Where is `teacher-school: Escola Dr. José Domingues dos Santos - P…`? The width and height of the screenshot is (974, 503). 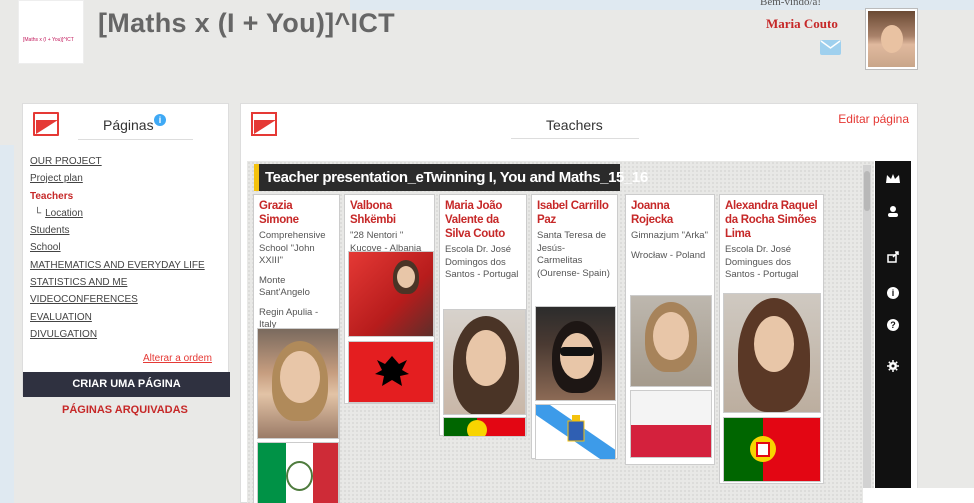
teacher-school: Escola Dr. José Domingues dos Santos - P… is located at coordinates (762, 262).